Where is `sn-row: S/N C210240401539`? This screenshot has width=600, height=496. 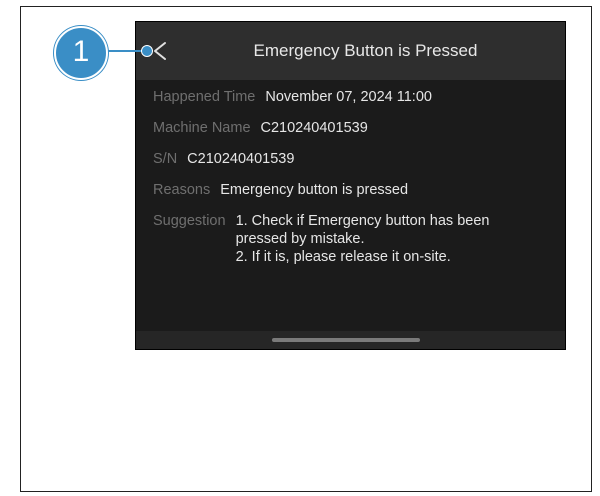
sn-row: S/N C210240401539 is located at coordinates (352, 159).